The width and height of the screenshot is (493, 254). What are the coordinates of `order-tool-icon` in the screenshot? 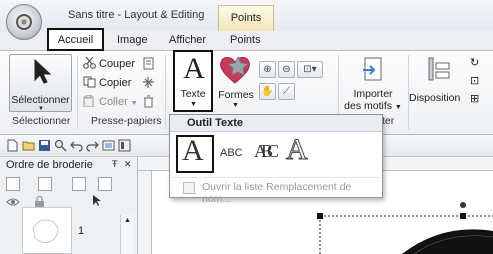 It's located at (13, 184).